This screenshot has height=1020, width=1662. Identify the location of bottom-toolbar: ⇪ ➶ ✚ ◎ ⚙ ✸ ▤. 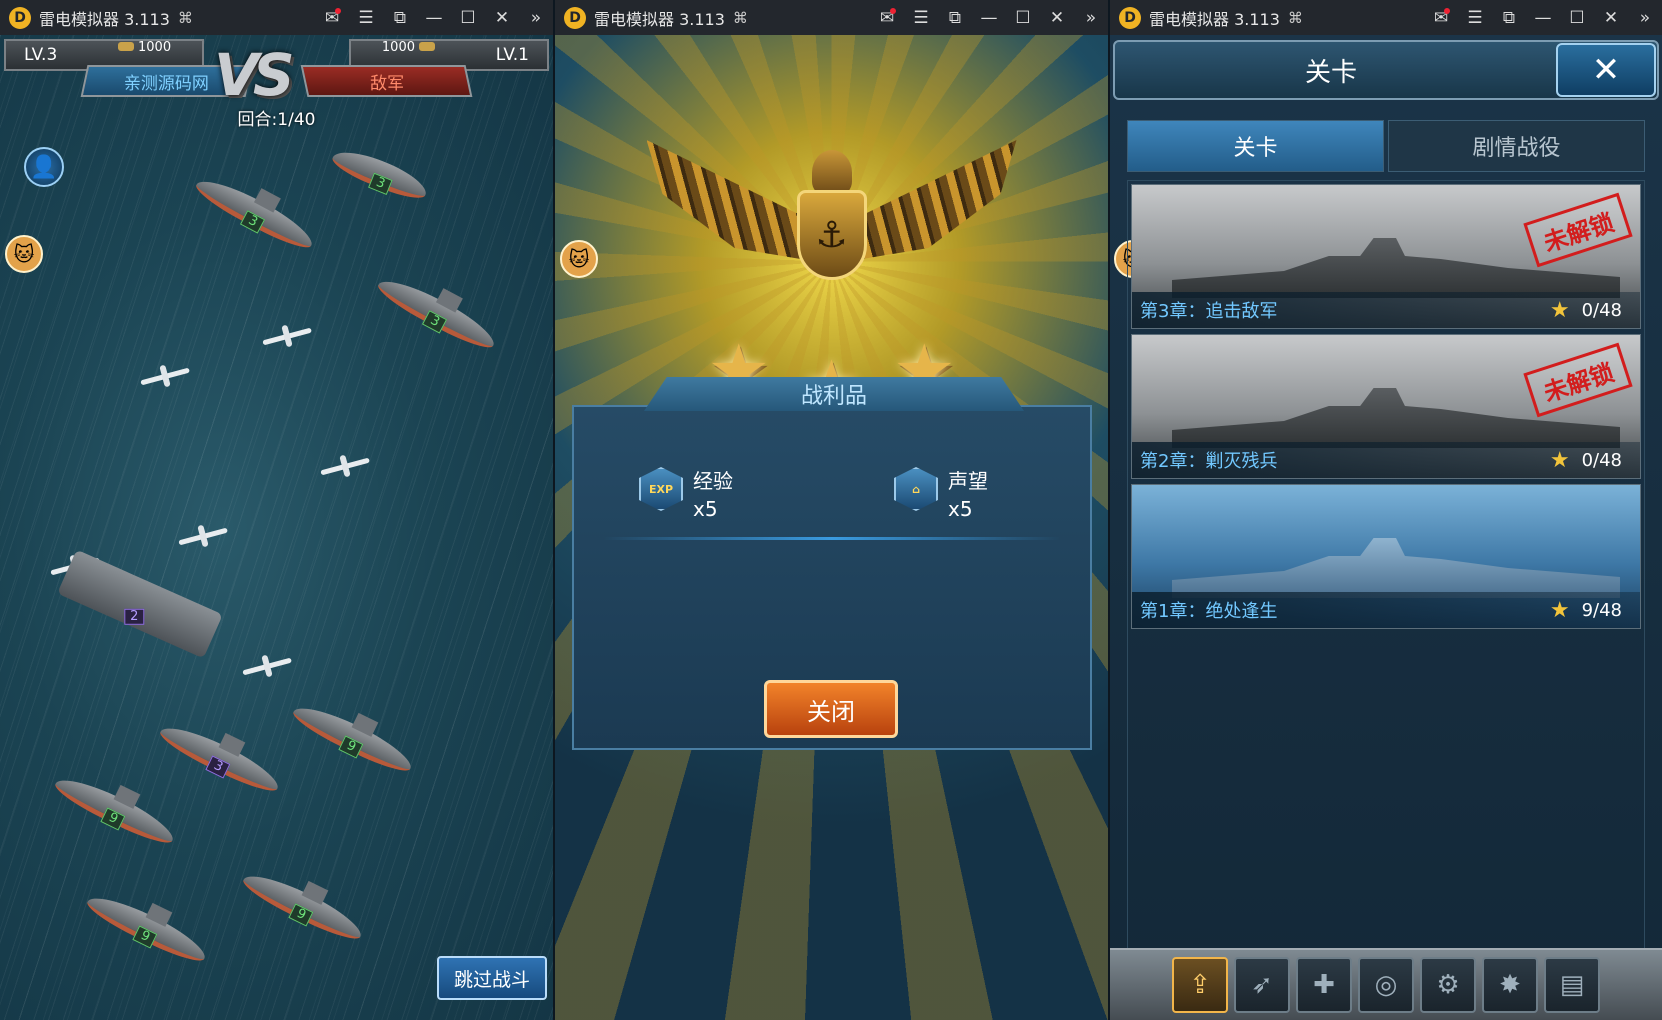
(1386, 984).